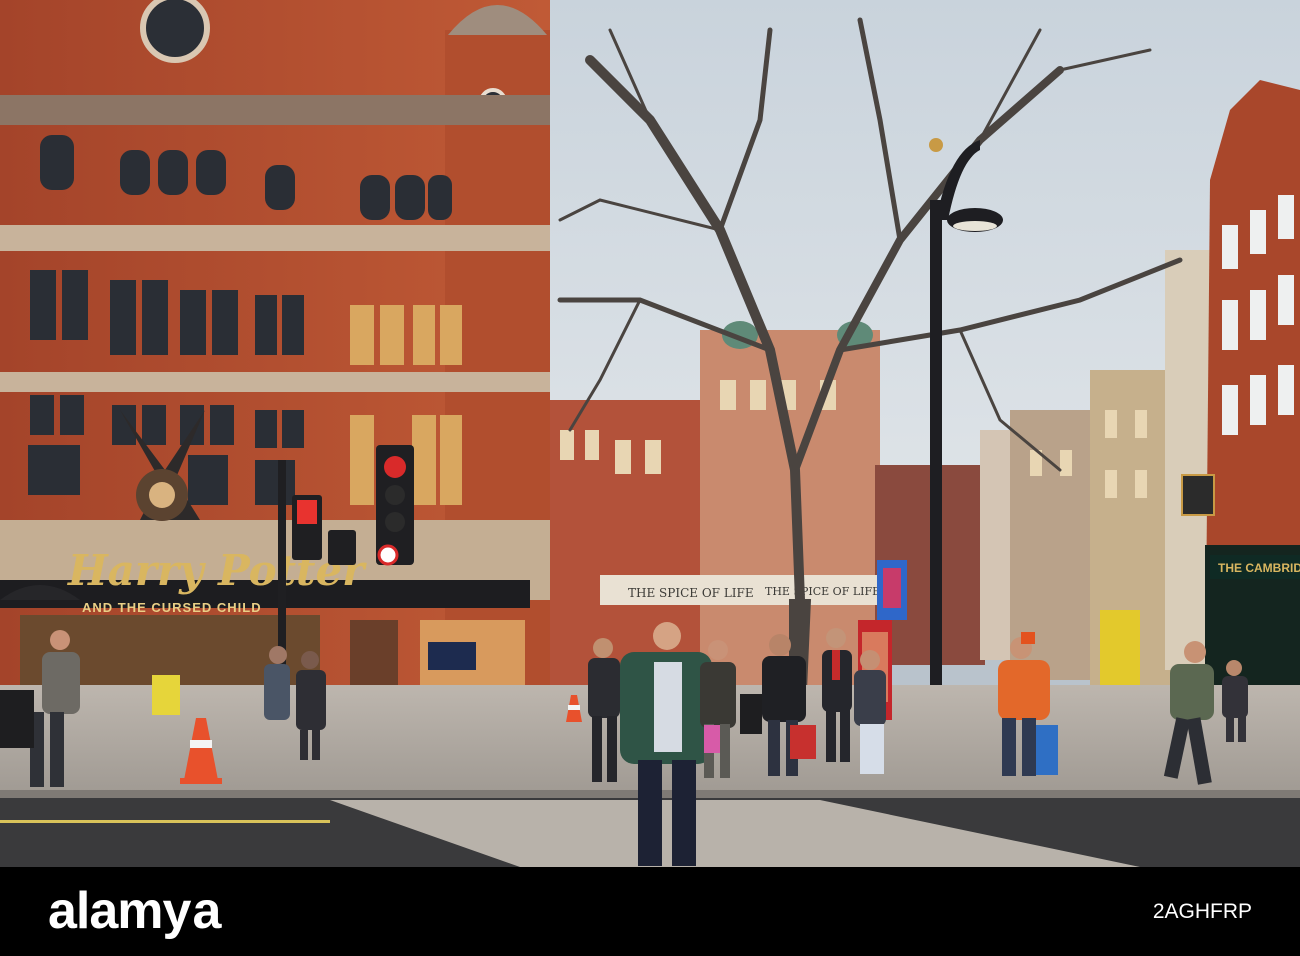 This screenshot has width=1300, height=956. Describe the element at coordinates (166, 695) in the screenshot. I see `yellow-sign-board` at that location.